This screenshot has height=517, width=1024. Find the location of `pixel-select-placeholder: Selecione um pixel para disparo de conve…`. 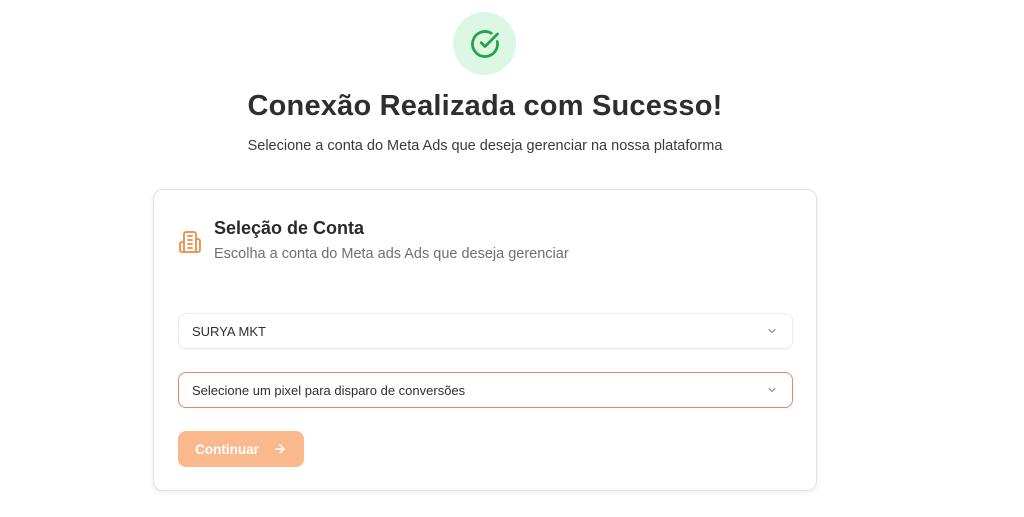

pixel-select-placeholder: Selecione um pixel para disparo de conve… is located at coordinates (329, 390).